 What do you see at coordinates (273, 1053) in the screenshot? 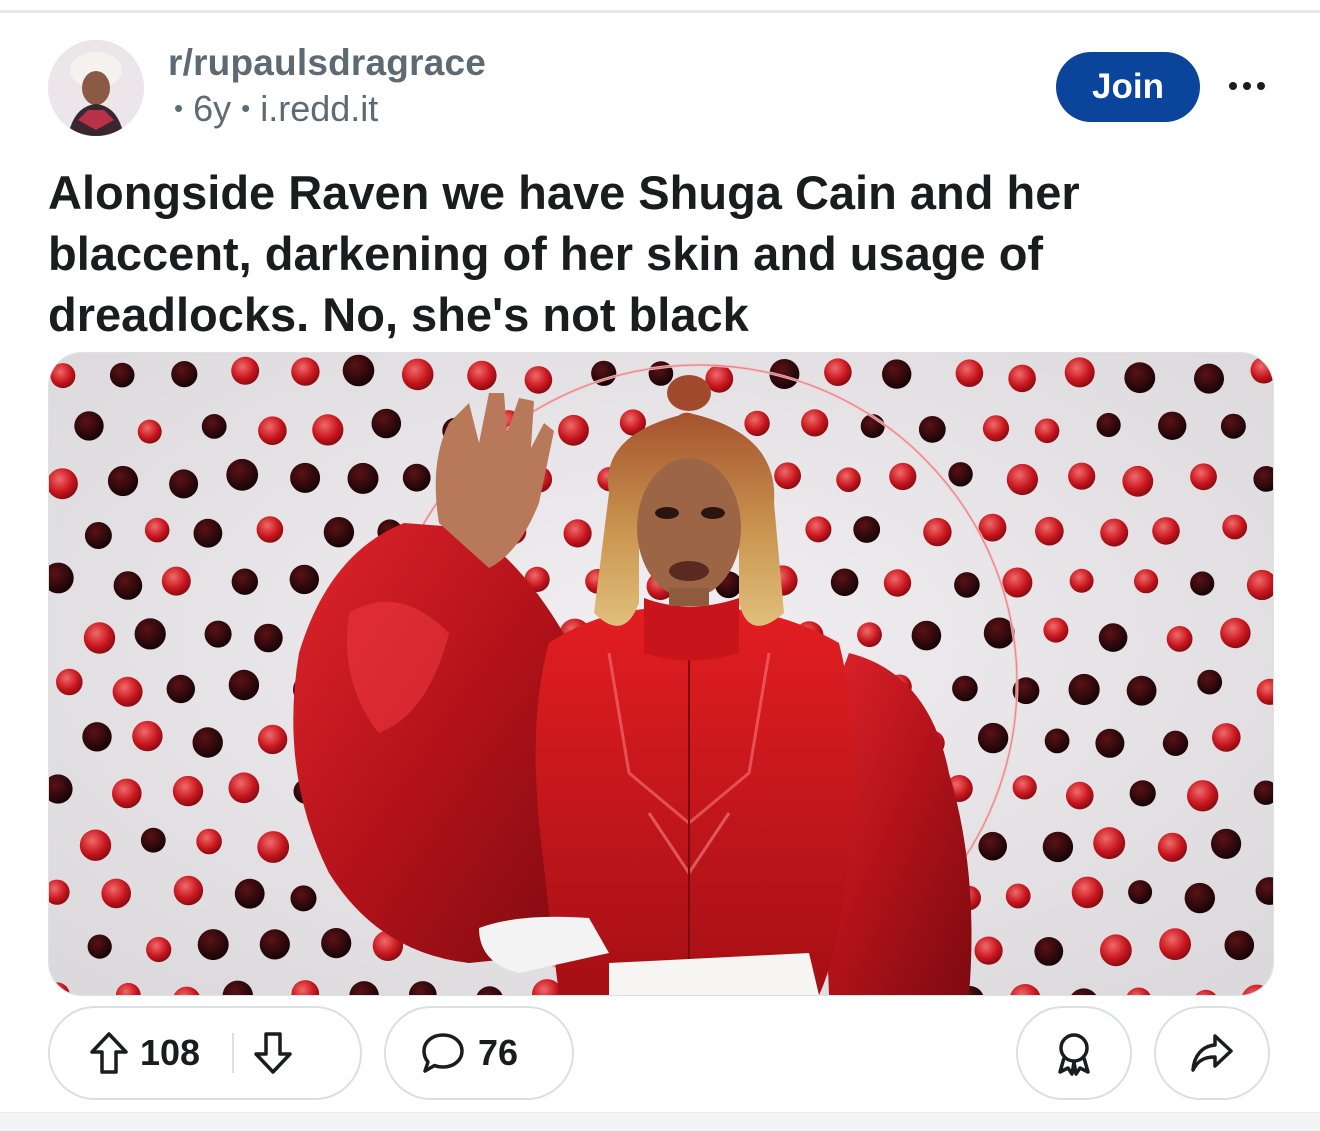
I see `downvote-arrow-icon` at bounding box center [273, 1053].